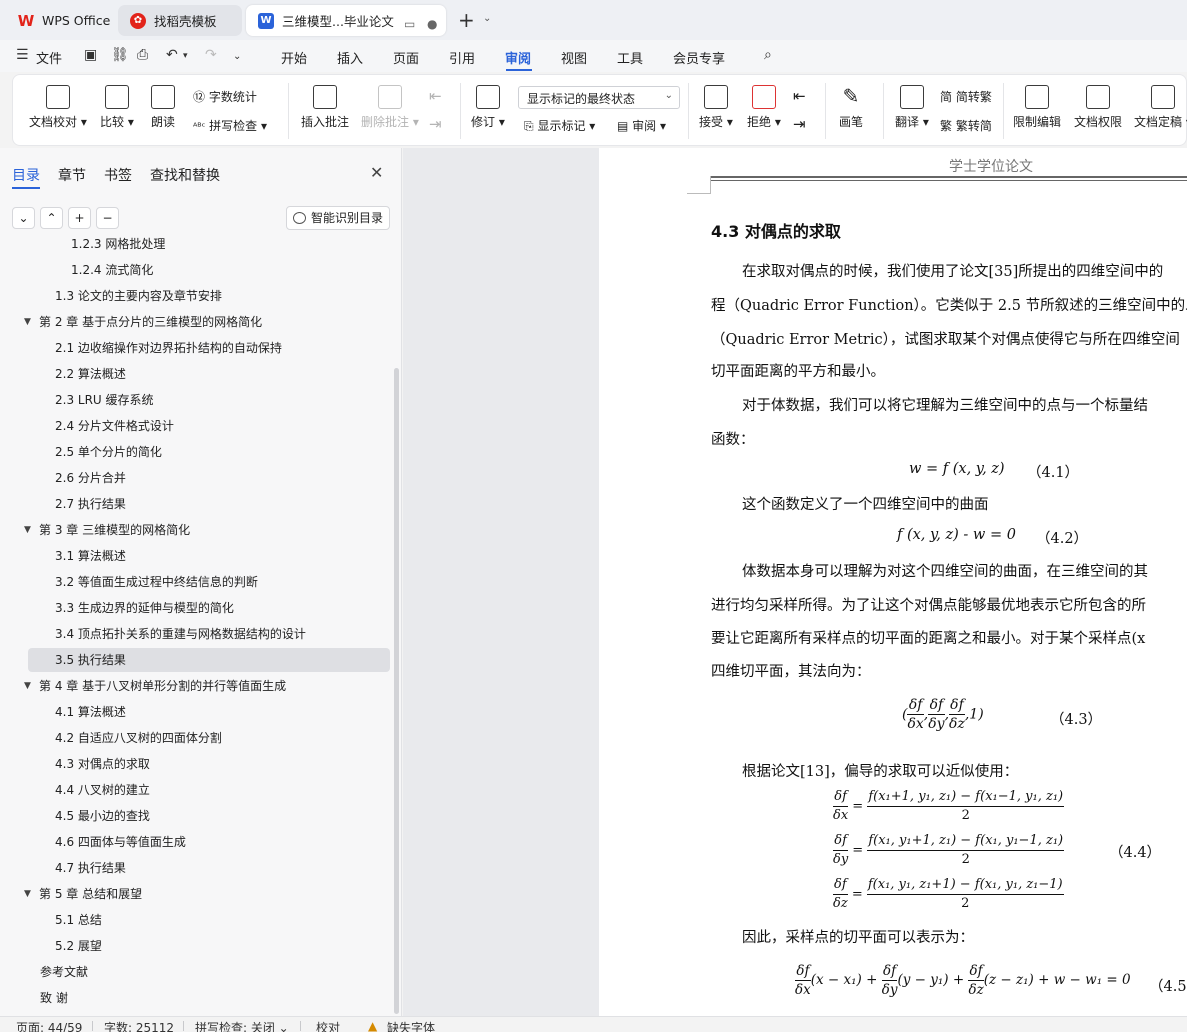 The height and width of the screenshot is (1032, 1187). Describe the element at coordinates (376, 172) in the screenshot. I see `close-icon: ✕` at that location.